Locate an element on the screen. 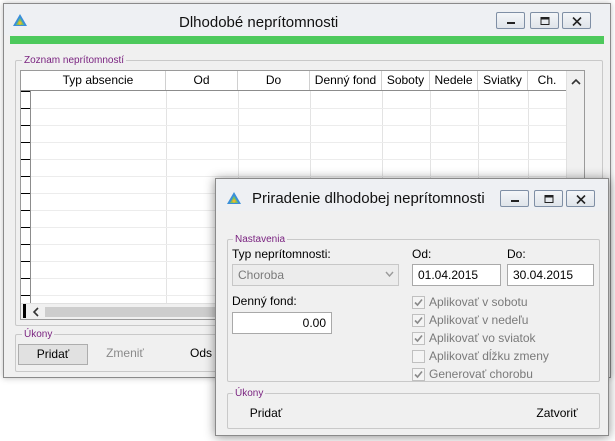 Image resolution: width=615 pixels, height=441 pixels. scroll-left-icon is located at coordinates (35, 312).